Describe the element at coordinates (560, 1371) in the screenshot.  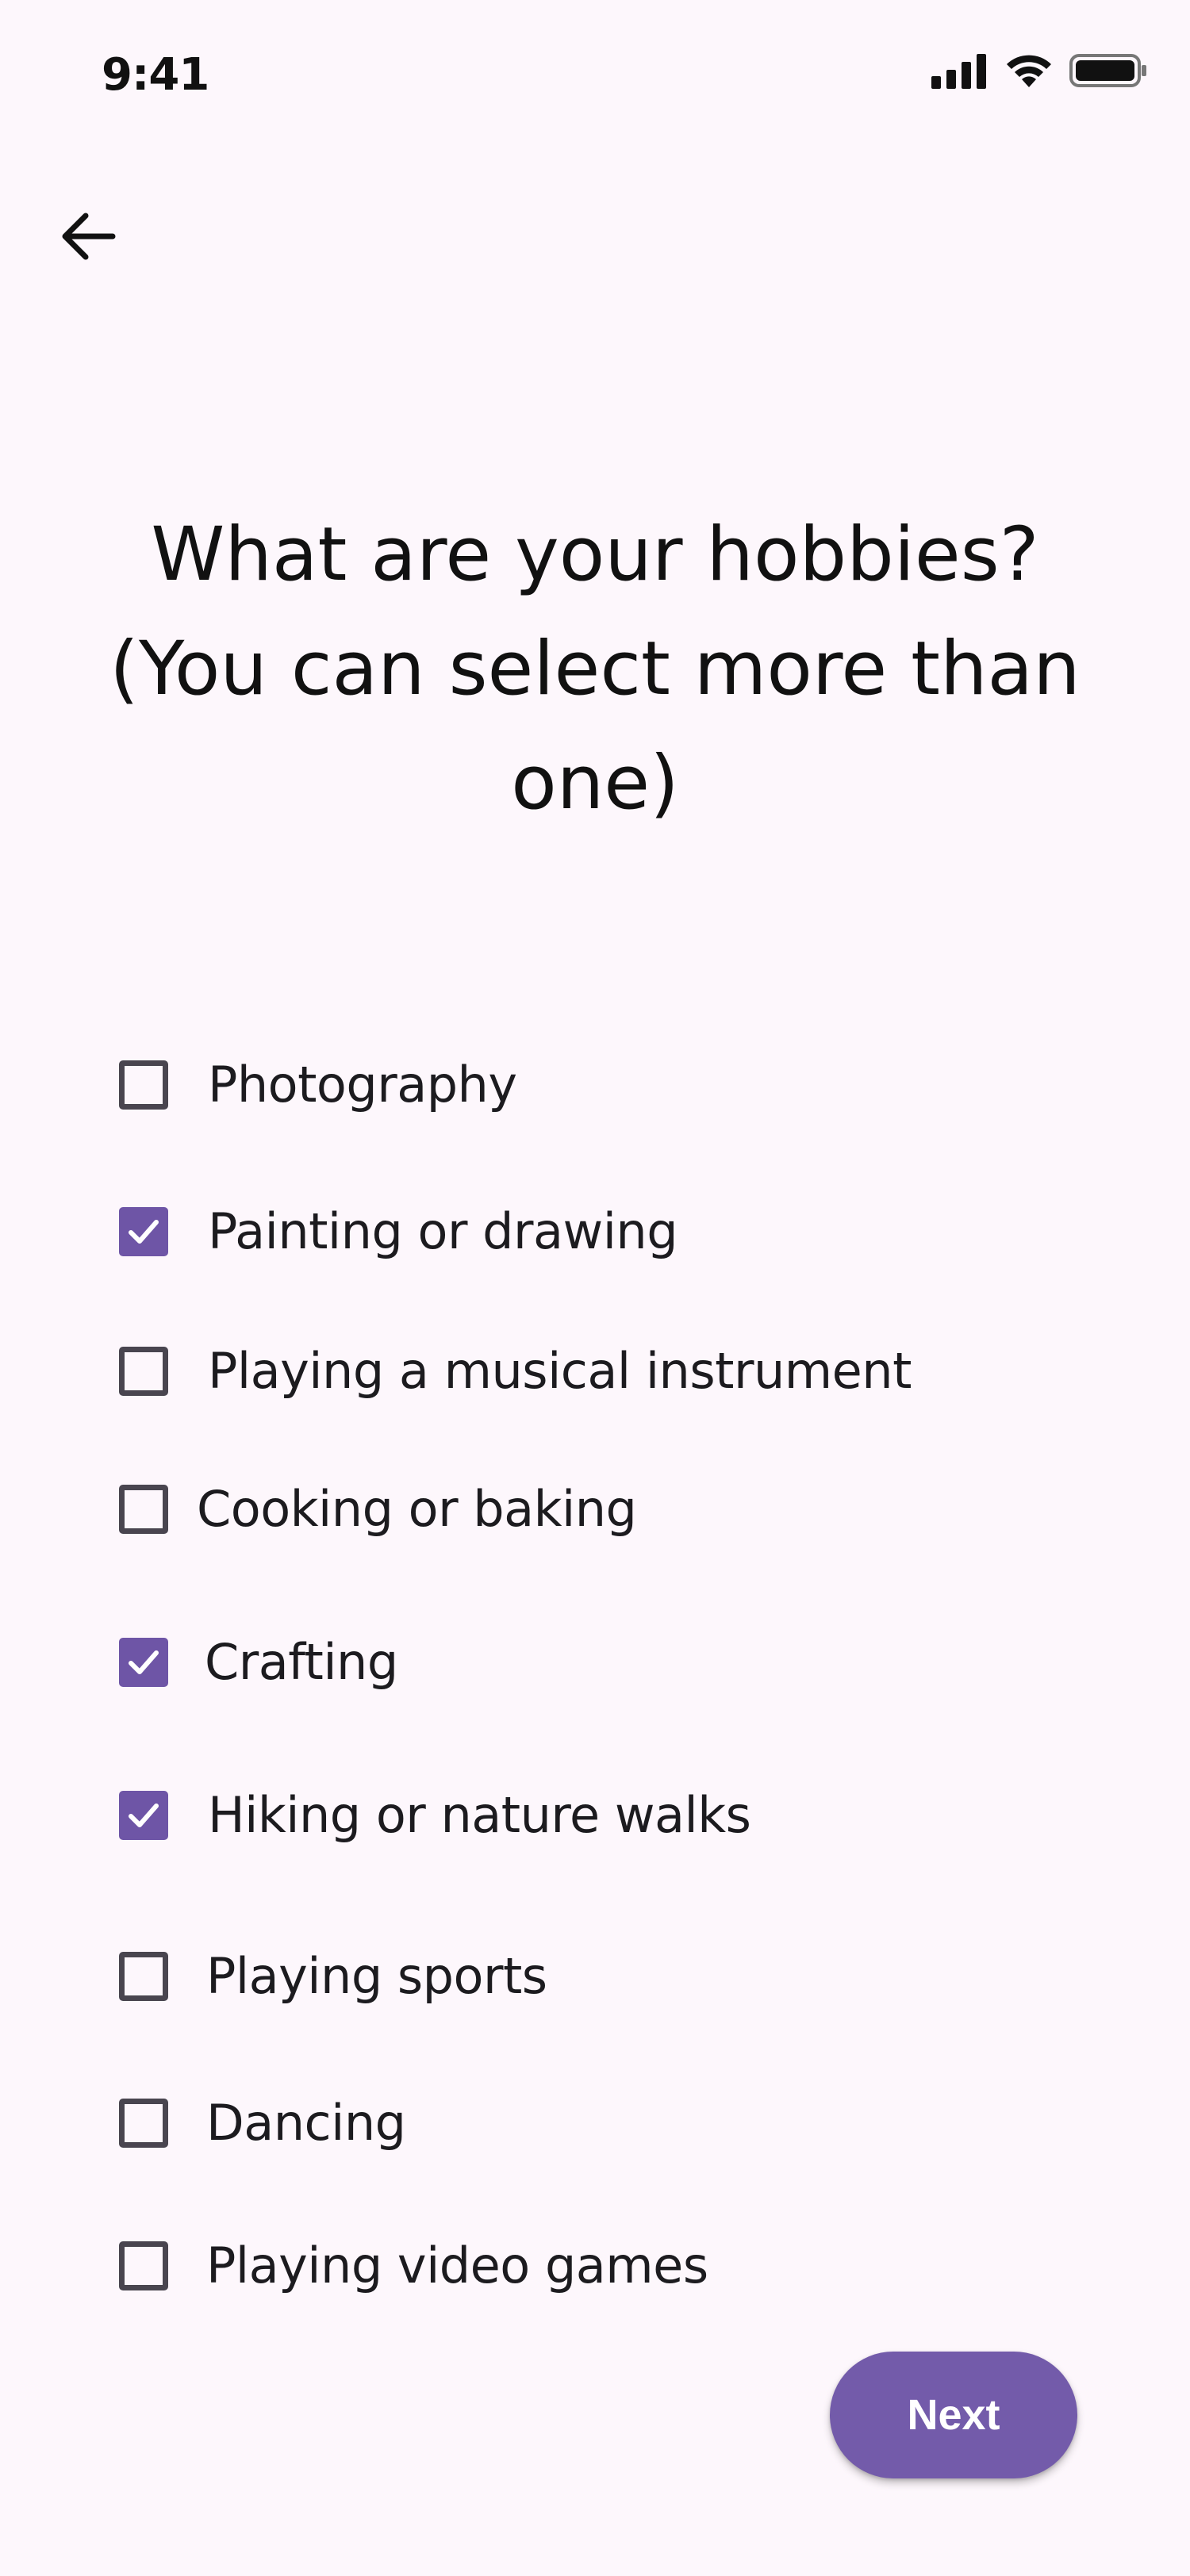
I see `option-label: Playing a musical instrument` at that location.